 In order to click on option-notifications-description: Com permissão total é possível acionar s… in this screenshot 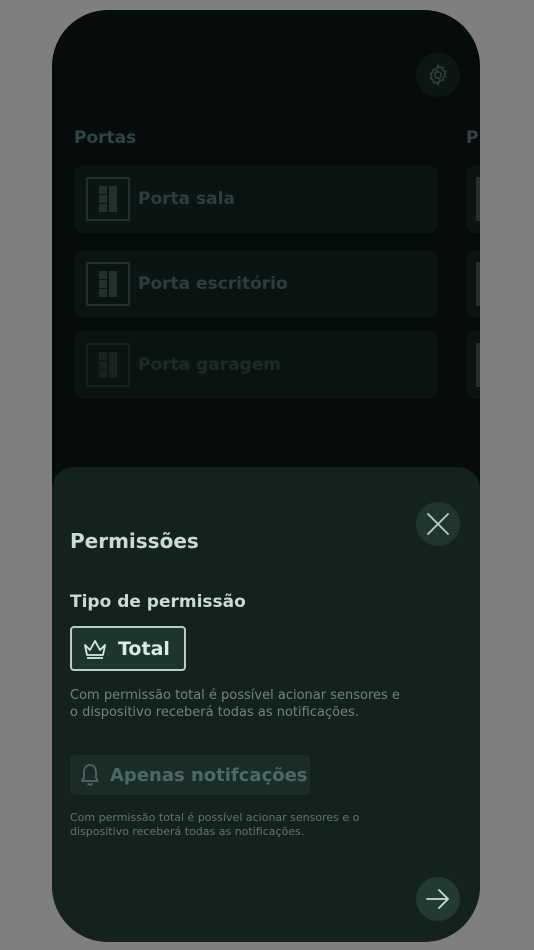, I will do `click(215, 824)`.